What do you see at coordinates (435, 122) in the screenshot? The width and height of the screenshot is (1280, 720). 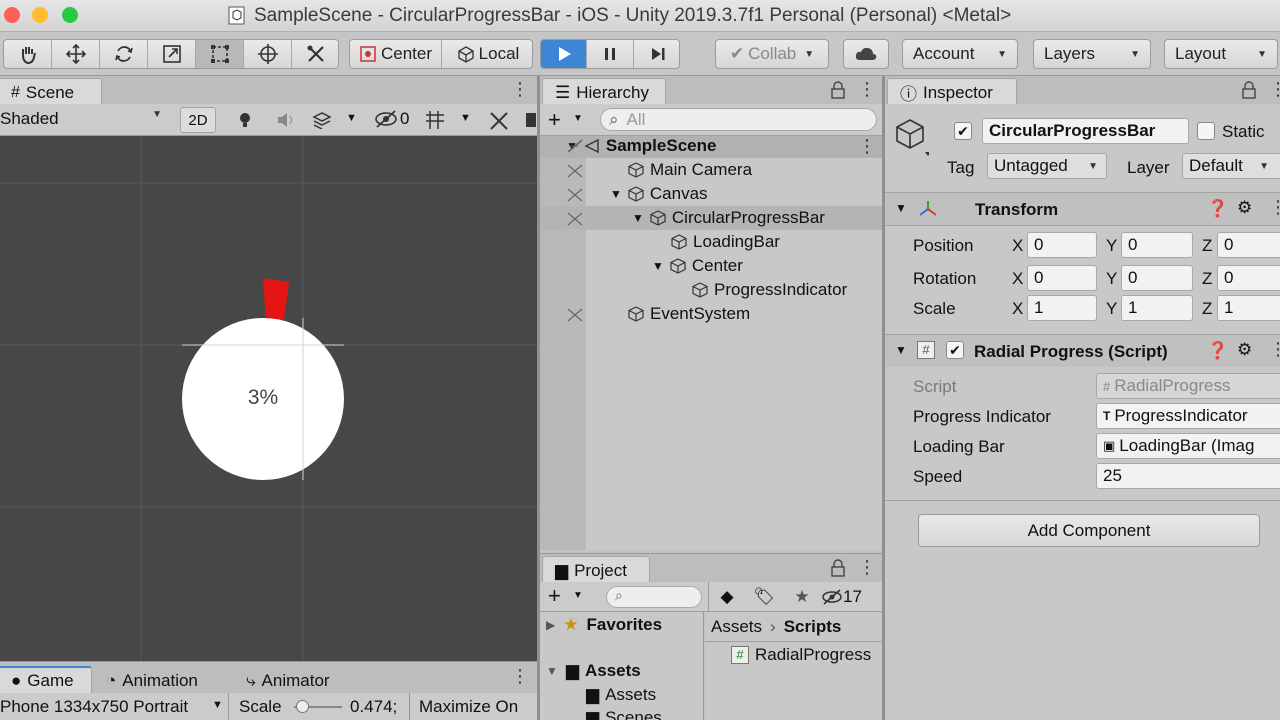 I see `gizmo-grid-icon` at bounding box center [435, 122].